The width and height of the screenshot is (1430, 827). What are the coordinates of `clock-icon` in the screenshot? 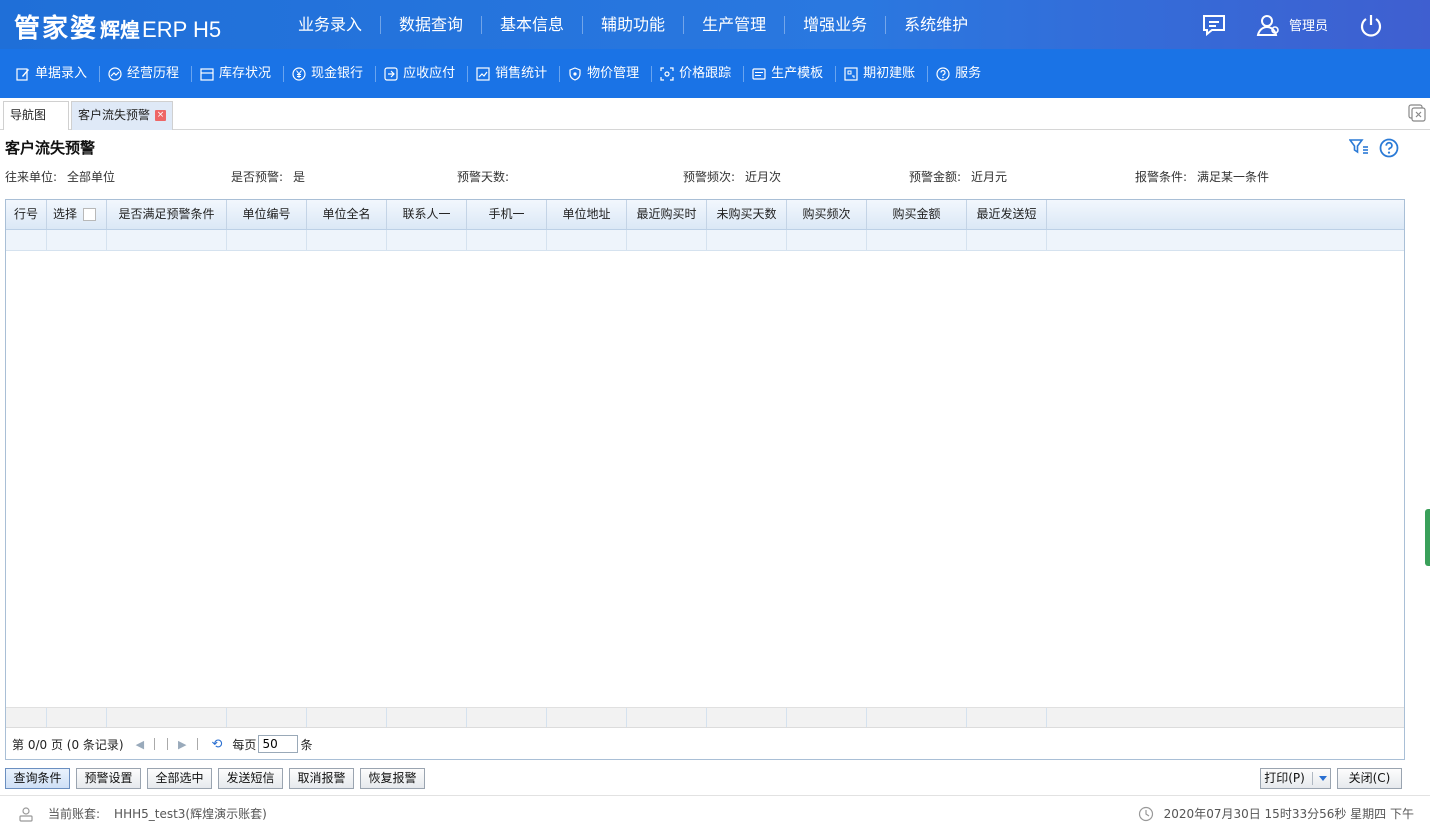 It's located at (1145, 813).